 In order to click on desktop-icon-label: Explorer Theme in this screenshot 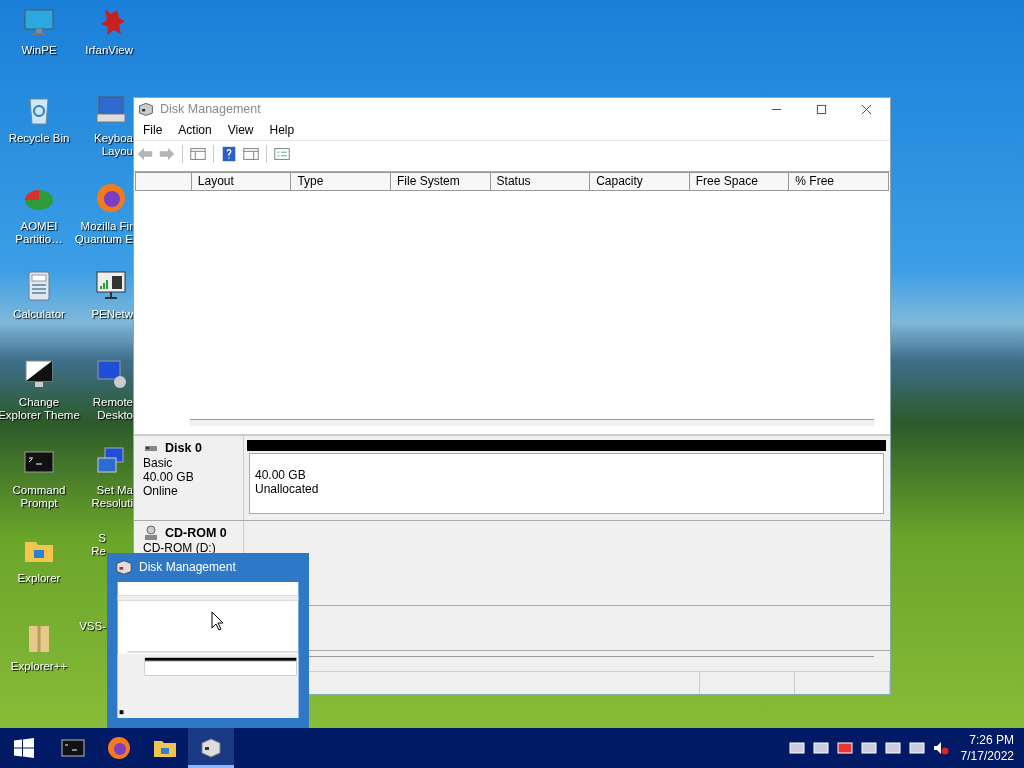, I will do `click(40, 415)`.